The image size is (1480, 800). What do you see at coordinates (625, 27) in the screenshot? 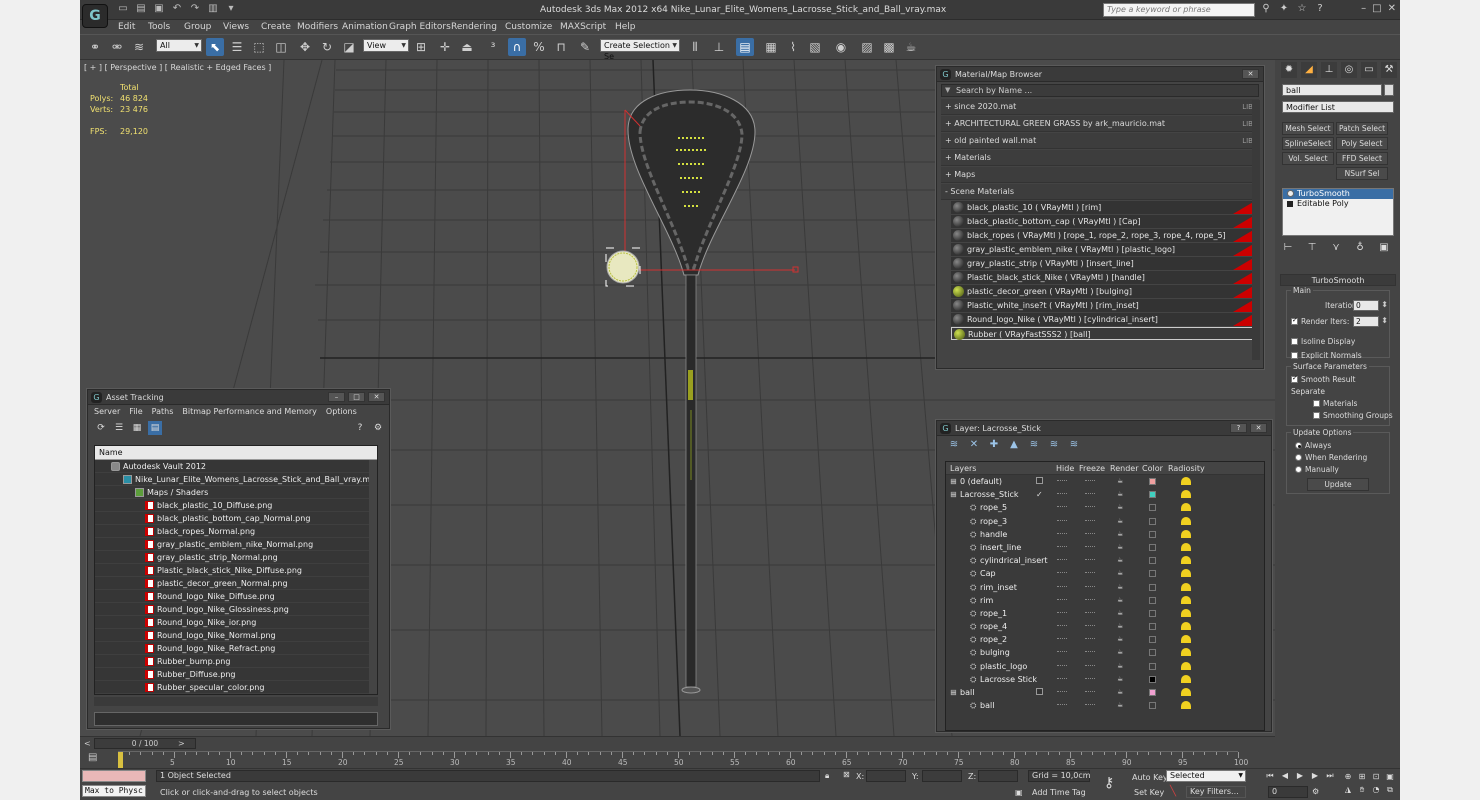
I see `menu-help: Help` at bounding box center [625, 27].